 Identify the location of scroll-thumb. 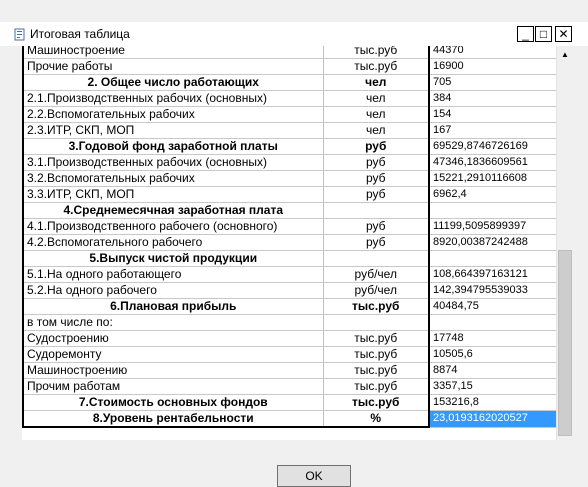
(565, 343).